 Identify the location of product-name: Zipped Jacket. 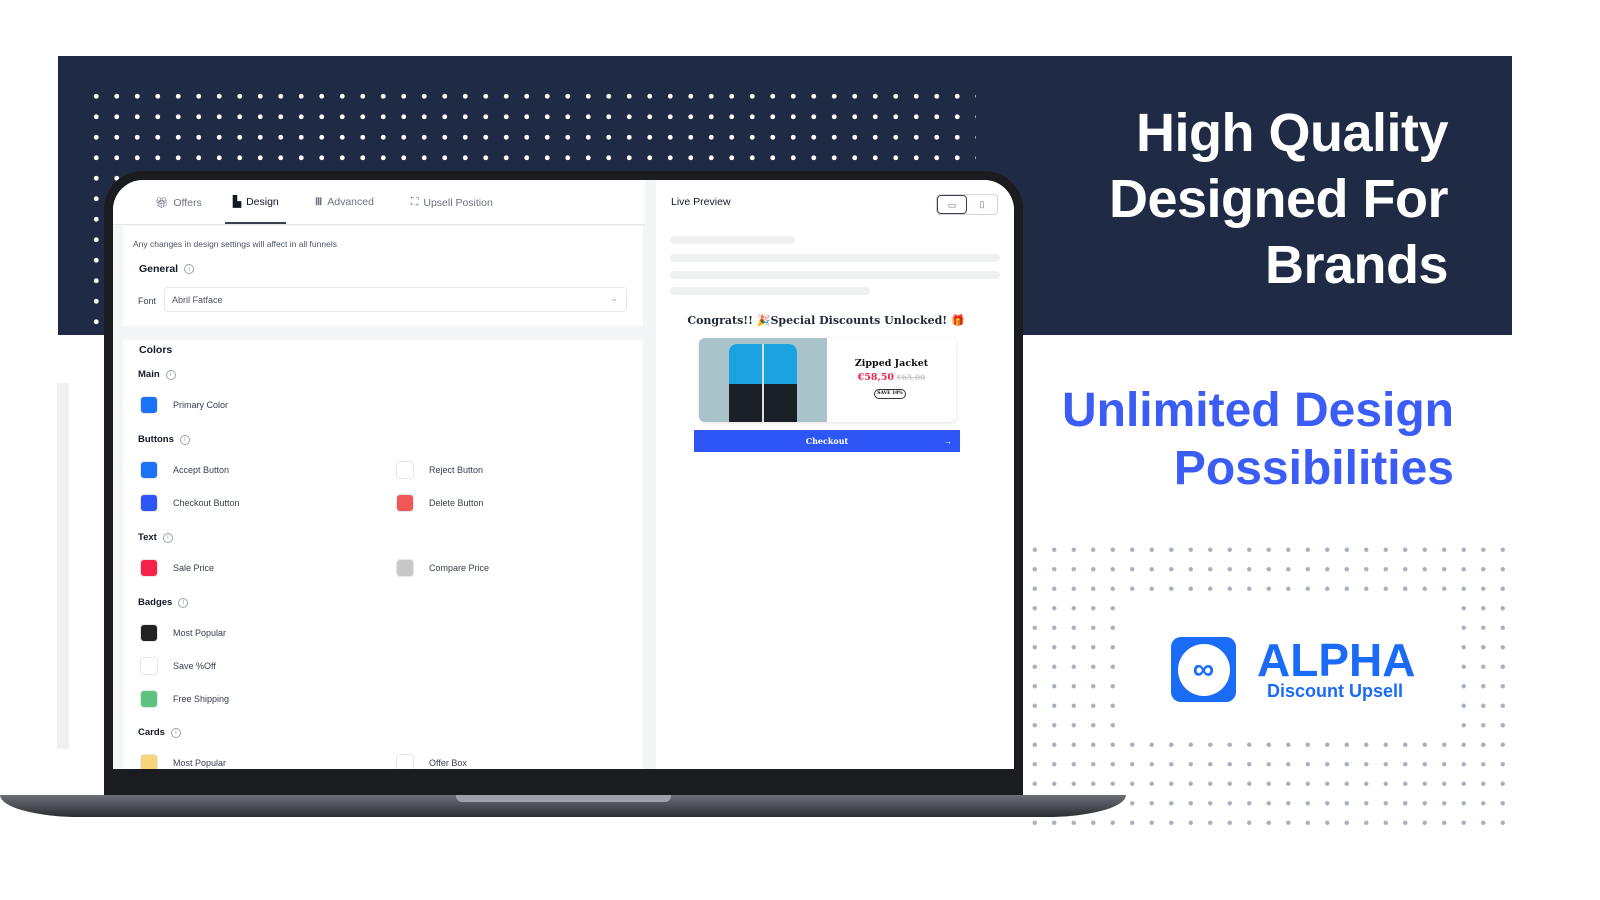
(891, 363).